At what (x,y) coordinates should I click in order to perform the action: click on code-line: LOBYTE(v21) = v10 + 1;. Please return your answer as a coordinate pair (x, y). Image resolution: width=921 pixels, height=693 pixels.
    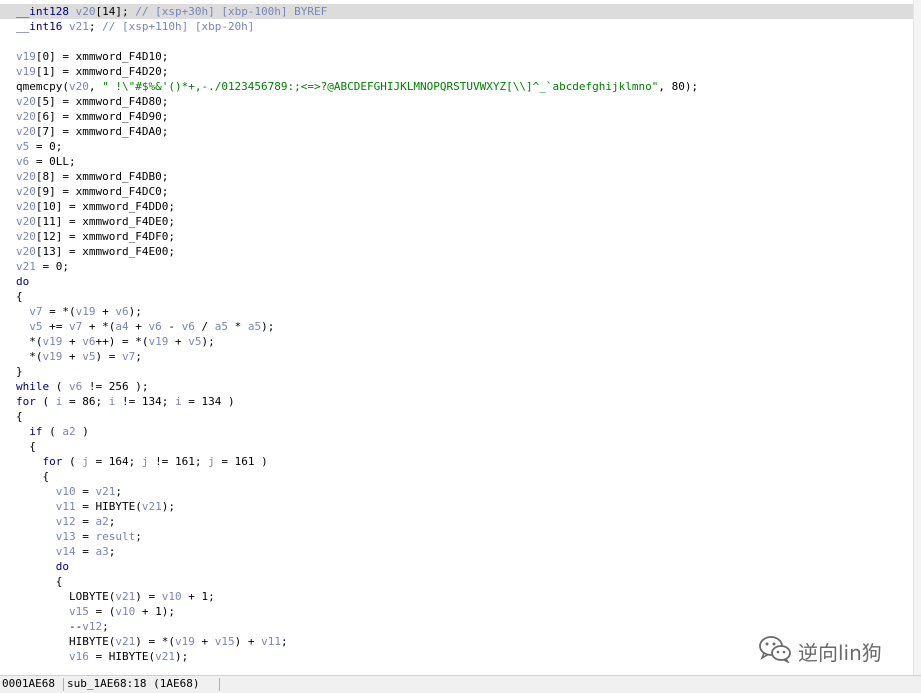
    Looking at the image, I should click on (460, 596).